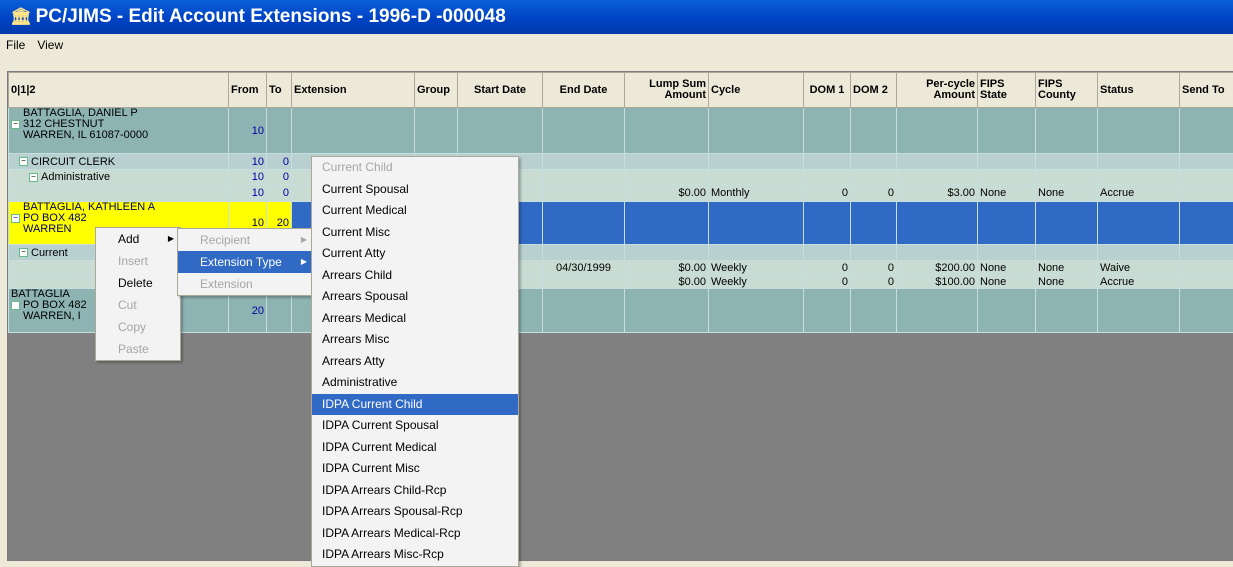 Image resolution: width=1233 pixels, height=567 pixels. Describe the element at coordinates (436, 90) in the screenshot. I see `col-group: Group` at that location.